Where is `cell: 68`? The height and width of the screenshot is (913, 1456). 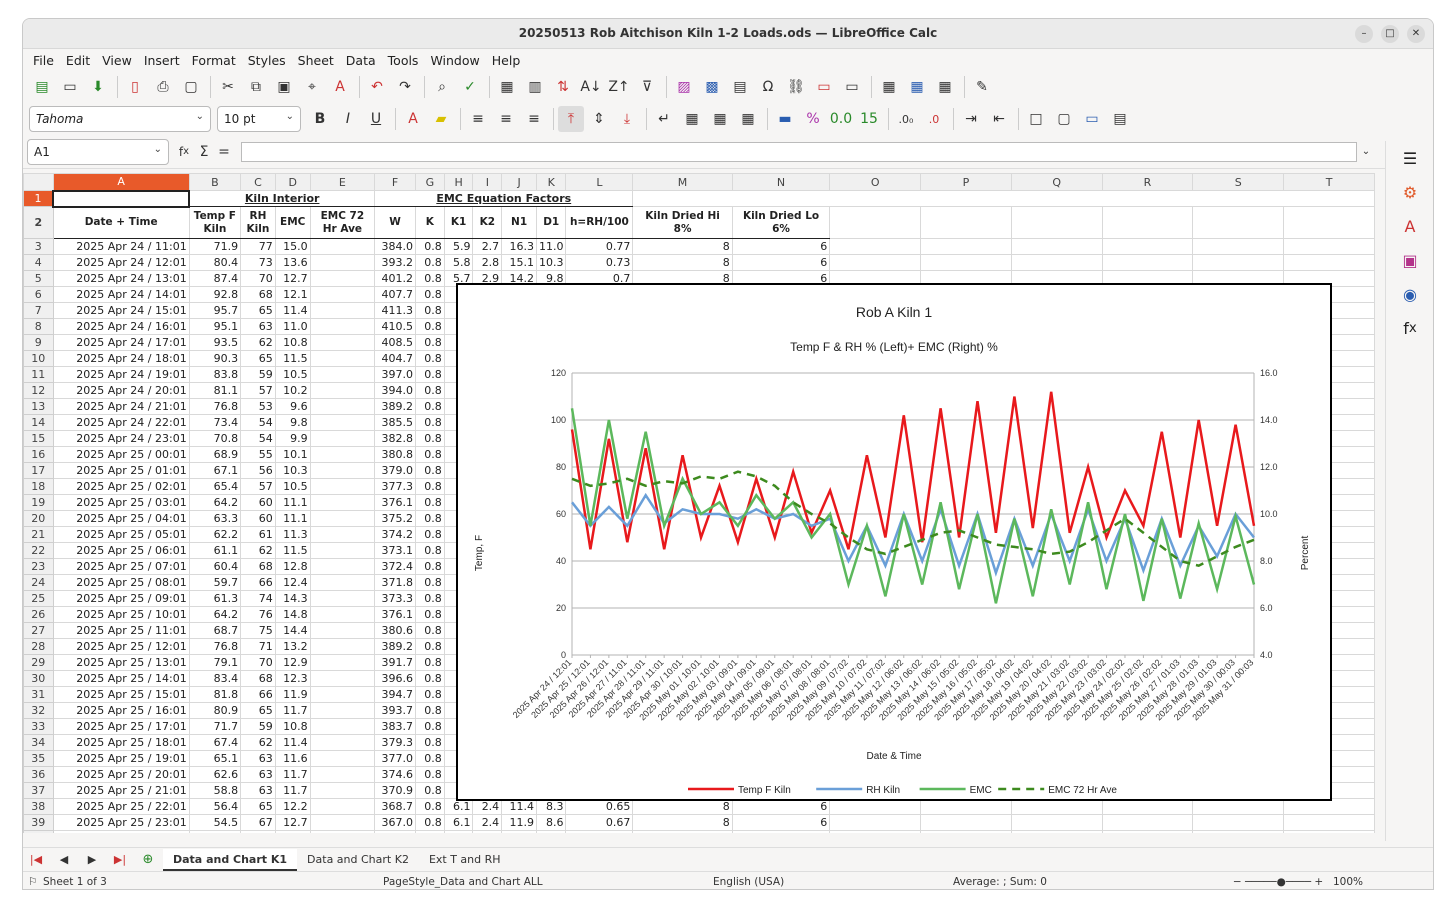 cell: 68 is located at coordinates (258, 566).